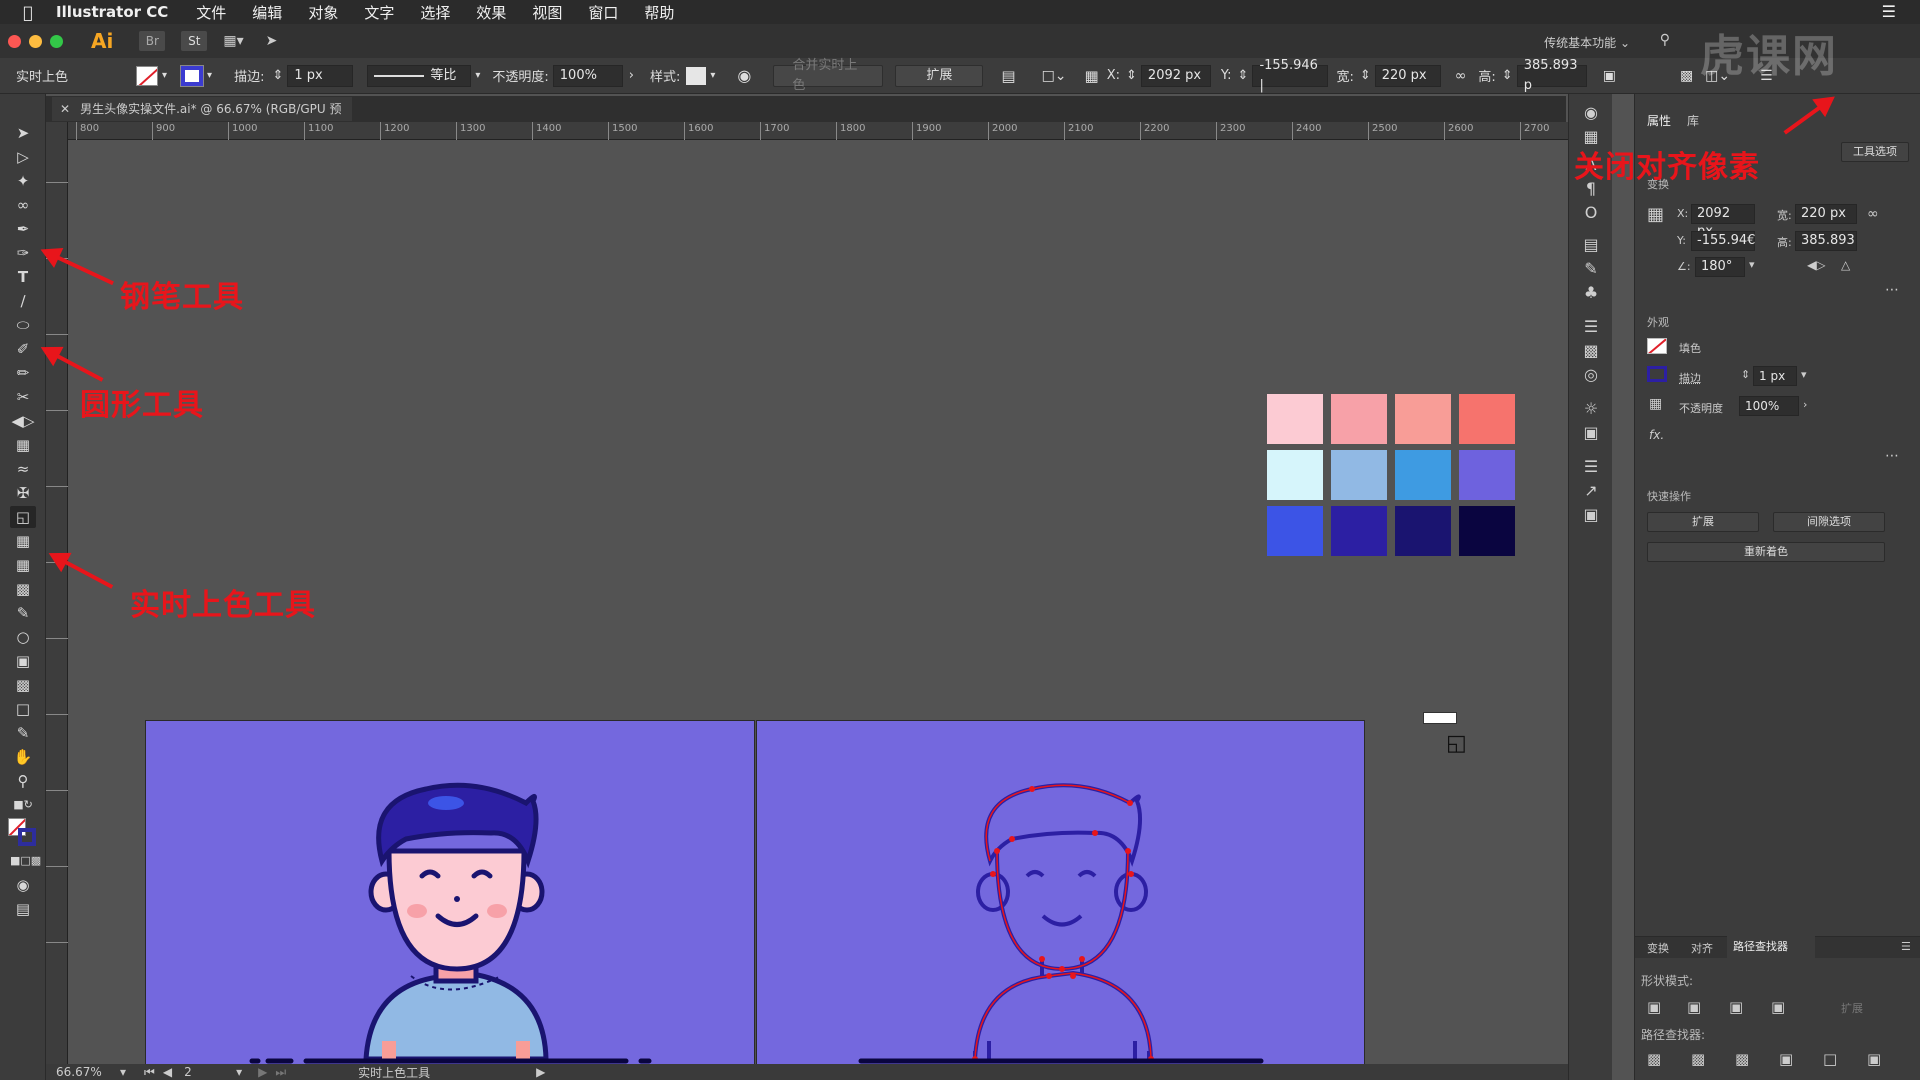 The height and width of the screenshot is (1080, 1920). I want to click on eyedropper-tool-icon: ✎, so click(23, 613).